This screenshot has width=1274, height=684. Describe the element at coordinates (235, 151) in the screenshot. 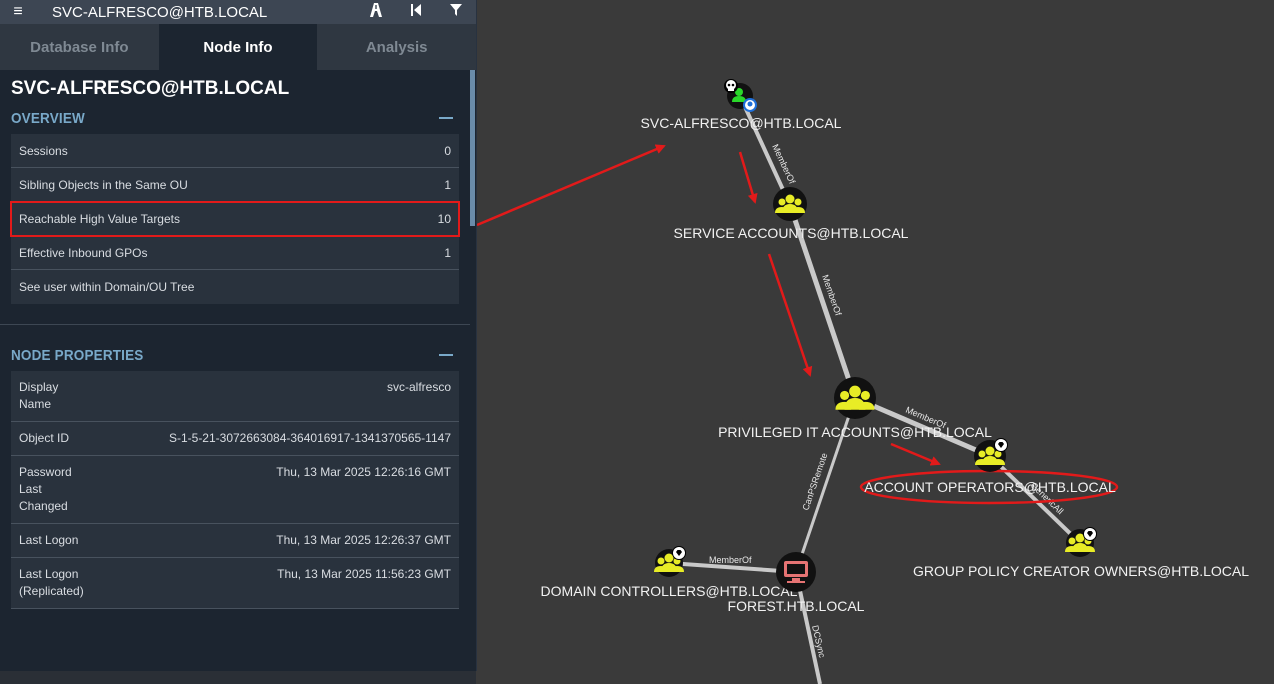

I see `overview-row-sessions: Sessions 0` at that location.